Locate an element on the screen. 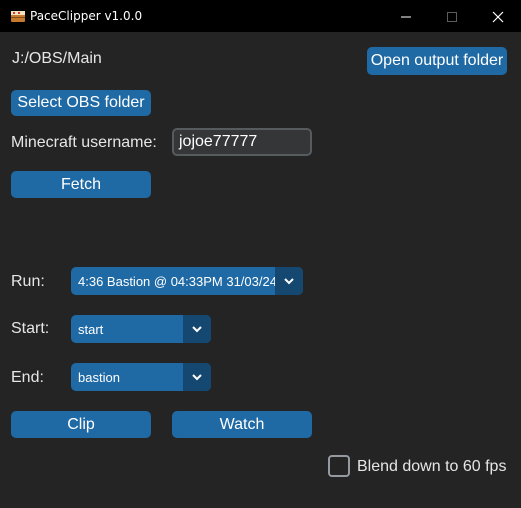 Image resolution: width=521 pixels, height=508 pixels. close-icon is located at coordinates (498, 17).